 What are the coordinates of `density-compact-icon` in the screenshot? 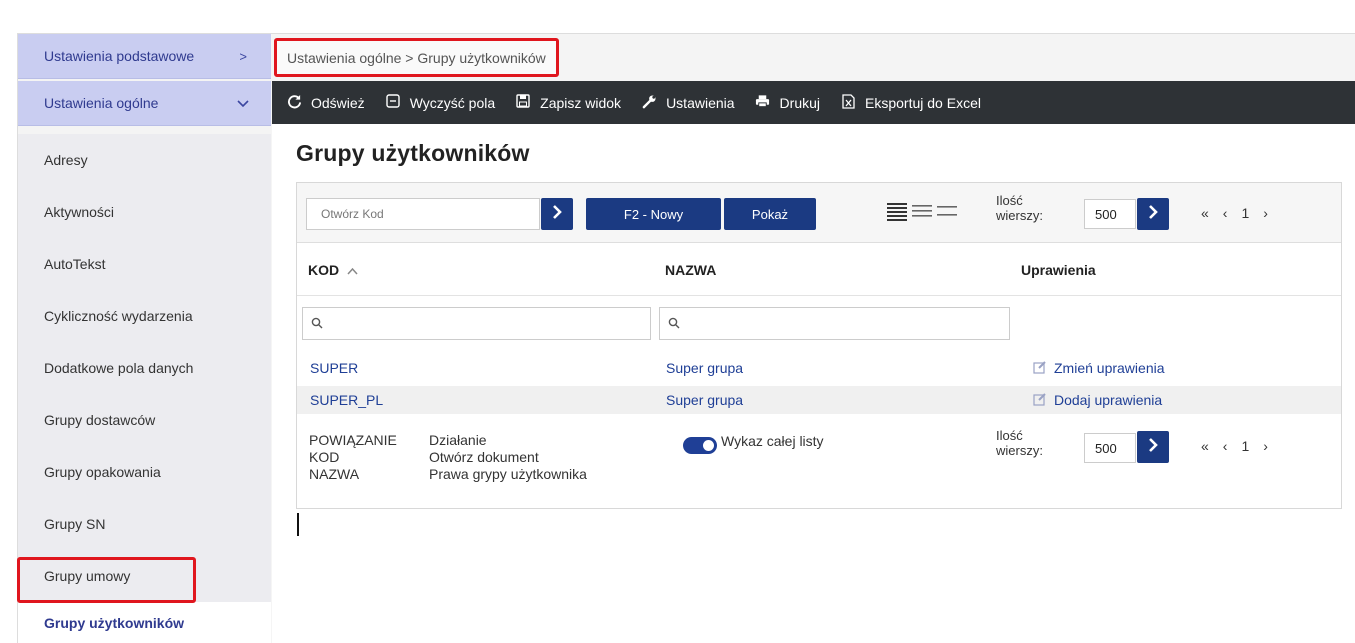 It's located at (897, 211).